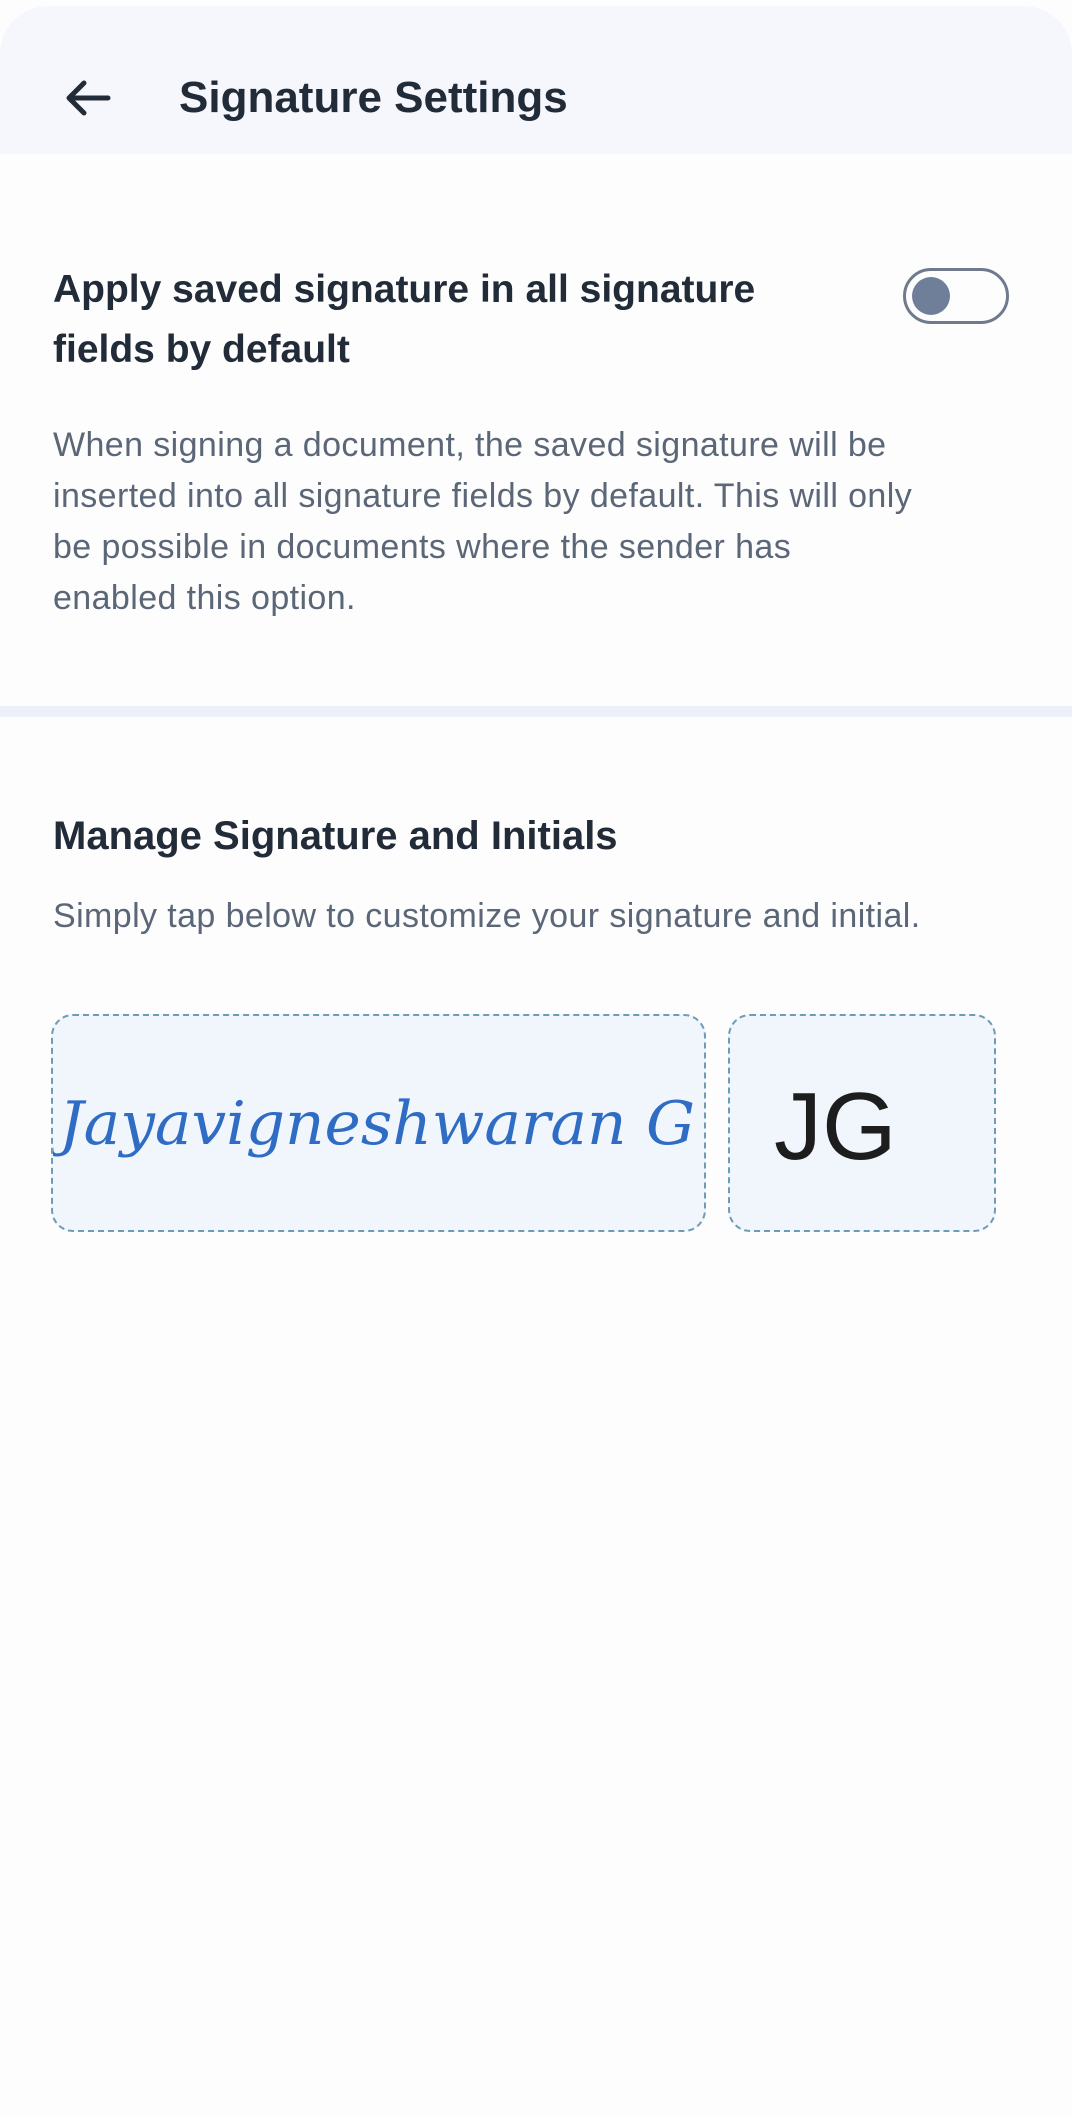 The height and width of the screenshot is (2115, 1072). Describe the element at coordinates (335, 836) in the screenshot. I see `manage-section-title: Manage Signature and Initials` at that location.